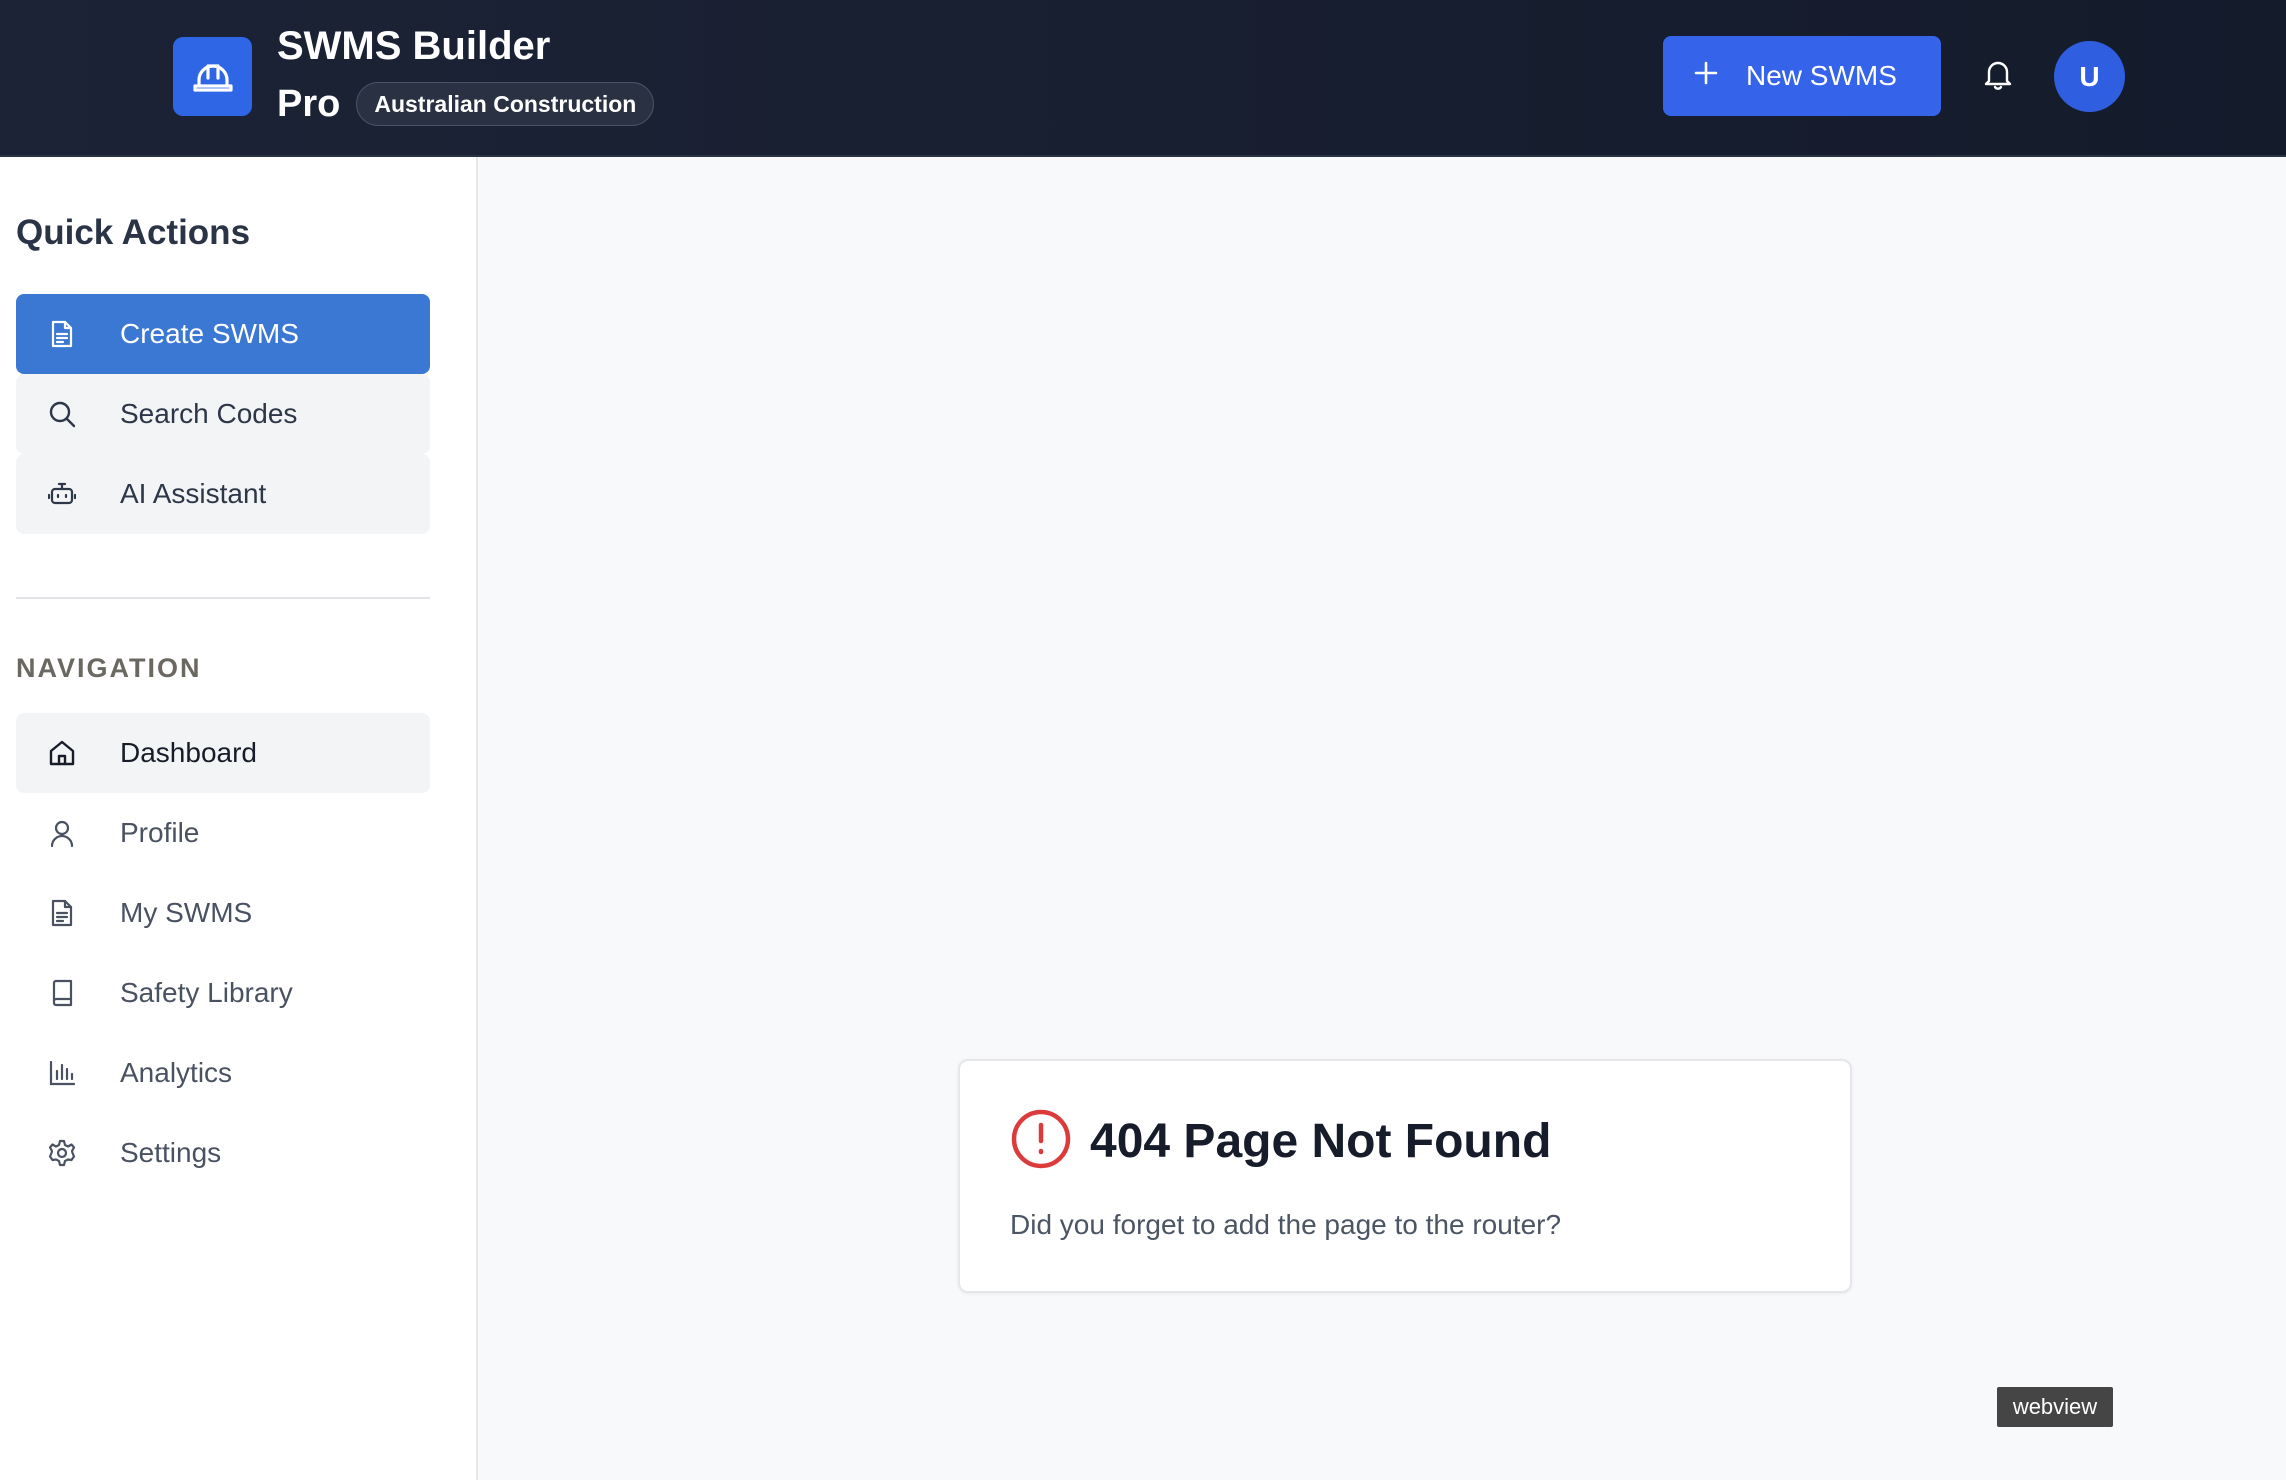 The width and height of the screenshot is (2286, 1480). What do you see at coordinates (171, 1152) in the screenshot?
I see `nav-item-label: Settings` at bounding box center [171, 1152].